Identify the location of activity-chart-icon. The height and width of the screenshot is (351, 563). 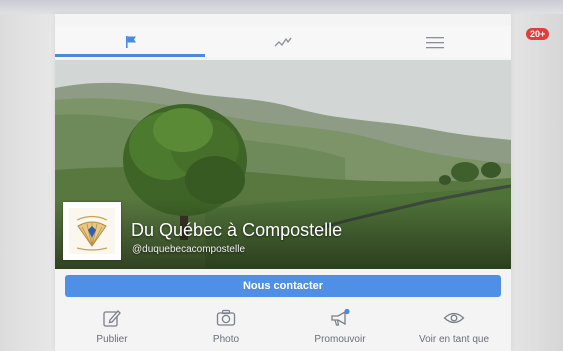
(283, 42).